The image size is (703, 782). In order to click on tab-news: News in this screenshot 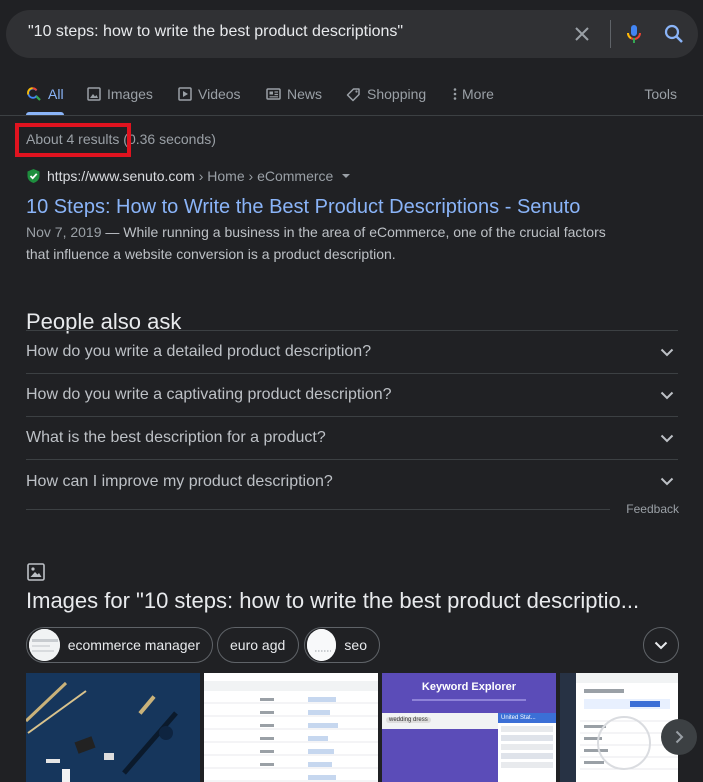, I will do `click(294, 94)`.